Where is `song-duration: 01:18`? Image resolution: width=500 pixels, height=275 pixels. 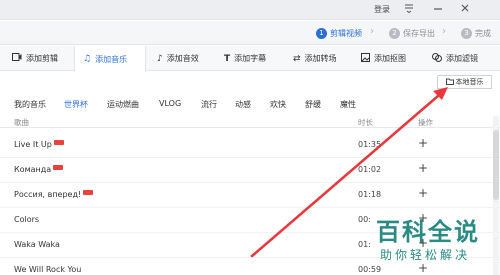
song-duration: 01:18 is located at coordinates (370, 194).